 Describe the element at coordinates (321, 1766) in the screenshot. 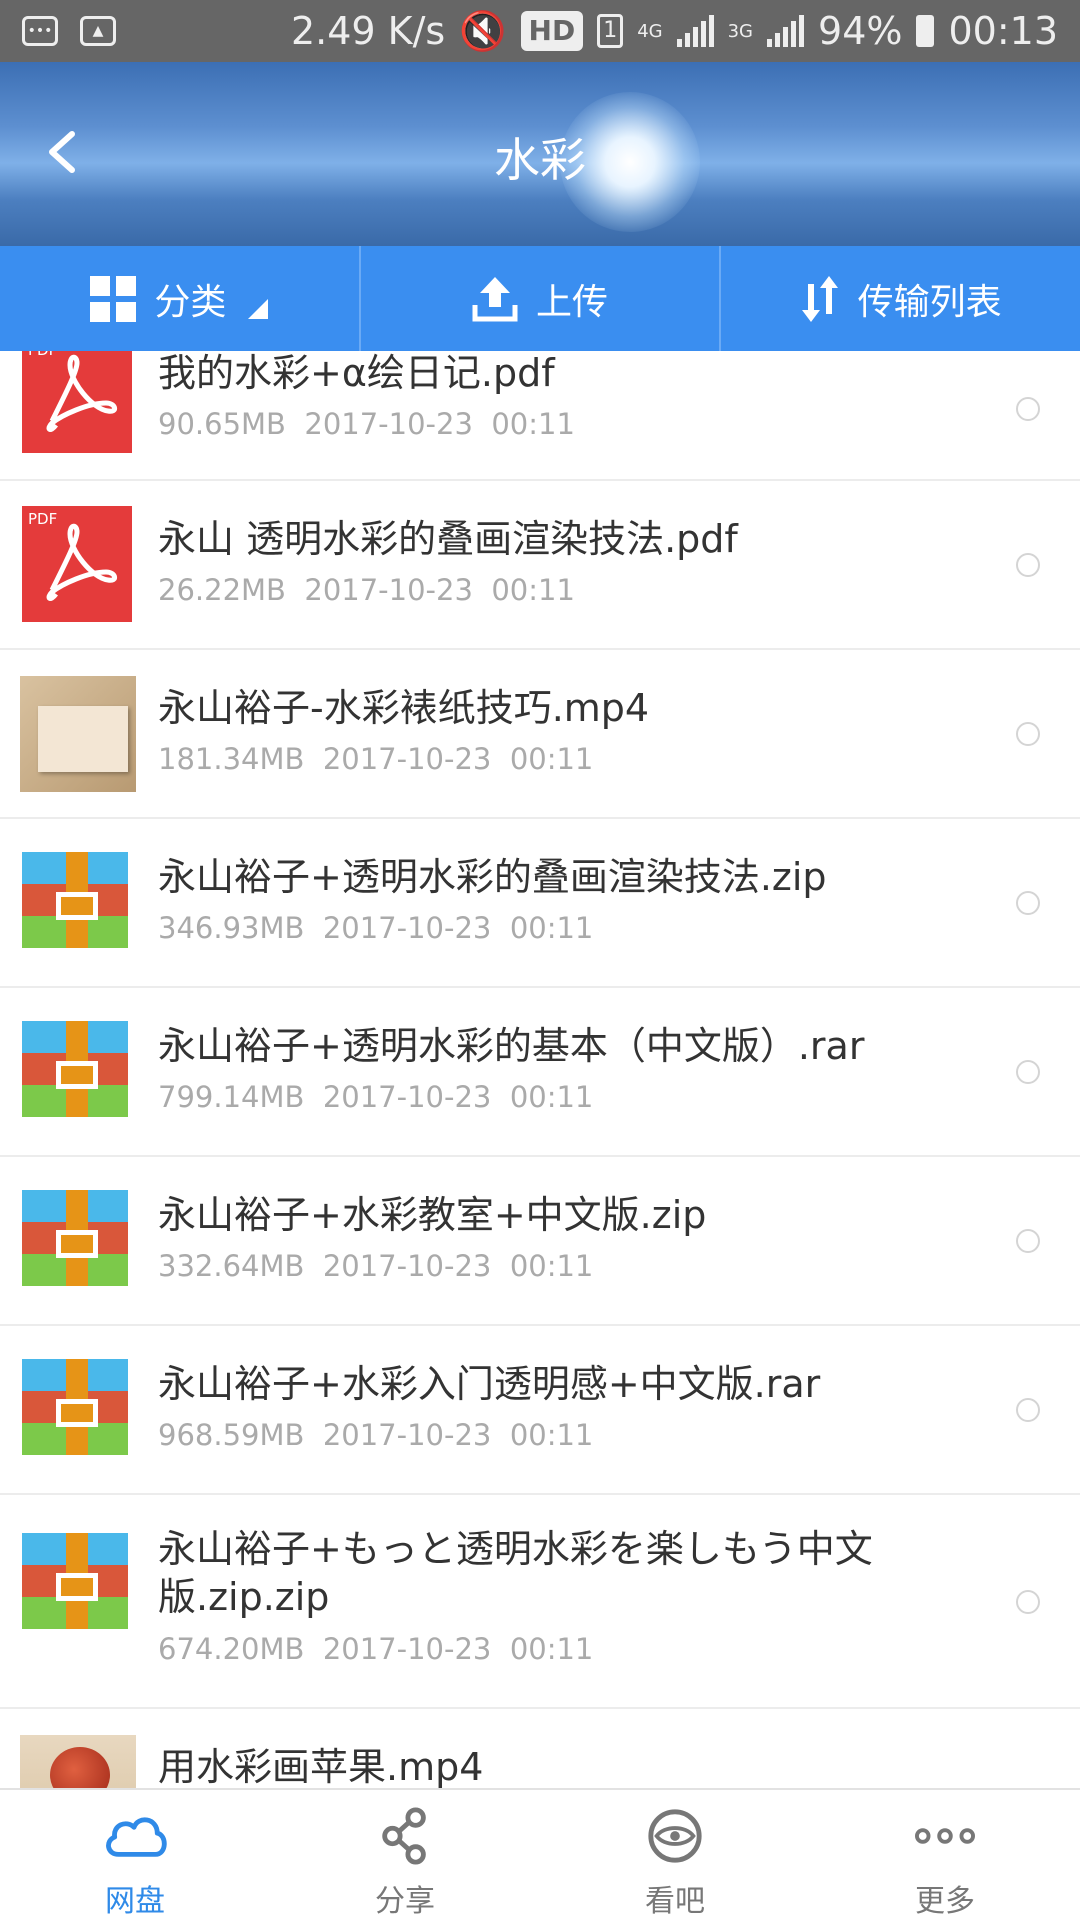

I see `file-name: 用水彩画苹果.mp4` at that location.